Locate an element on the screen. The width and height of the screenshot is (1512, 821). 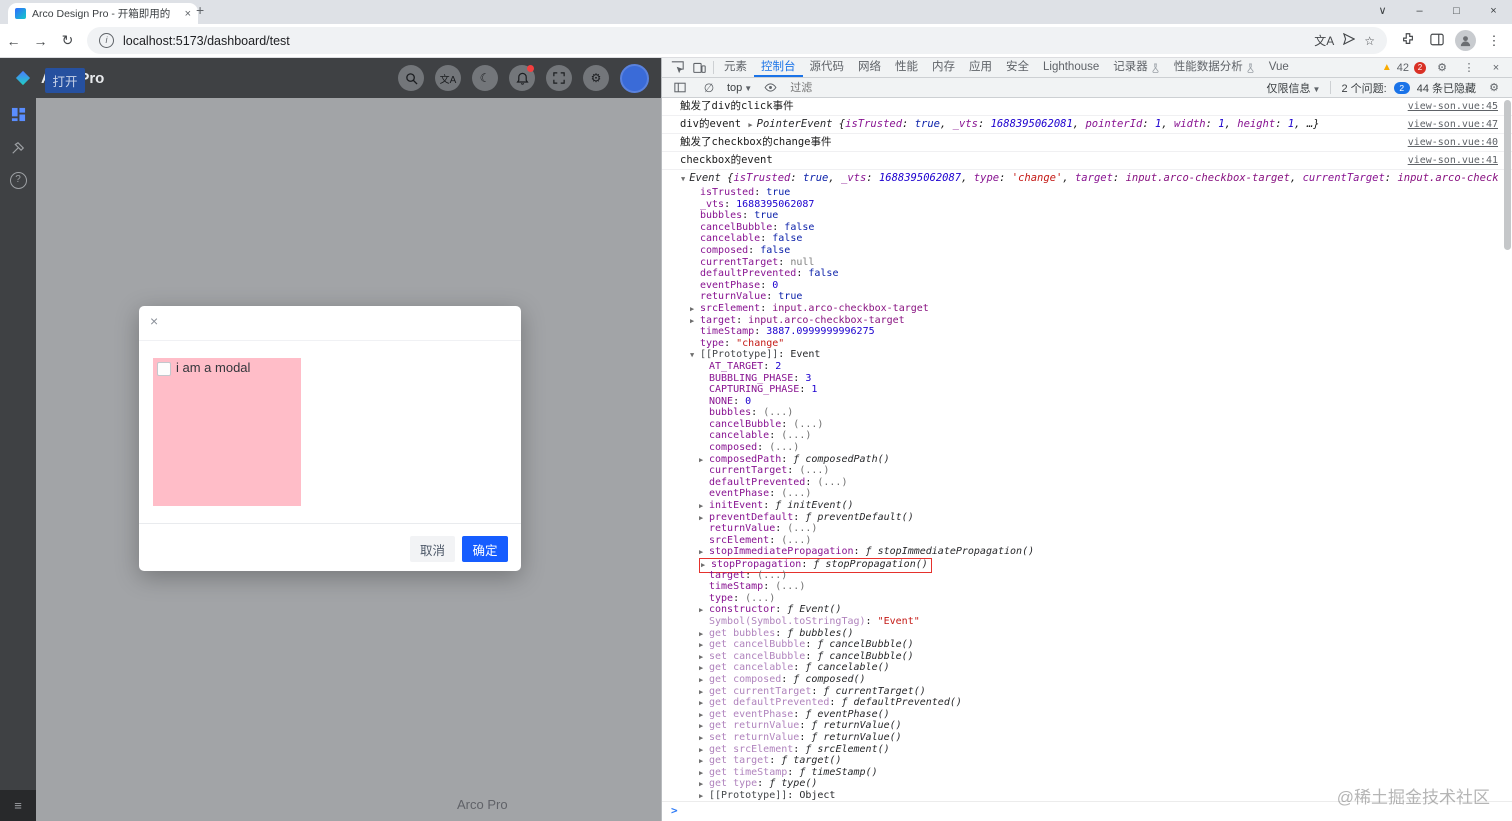
console-tree-row: ▼ [[Prototype]]: Event is located at coordinates (755, 355).